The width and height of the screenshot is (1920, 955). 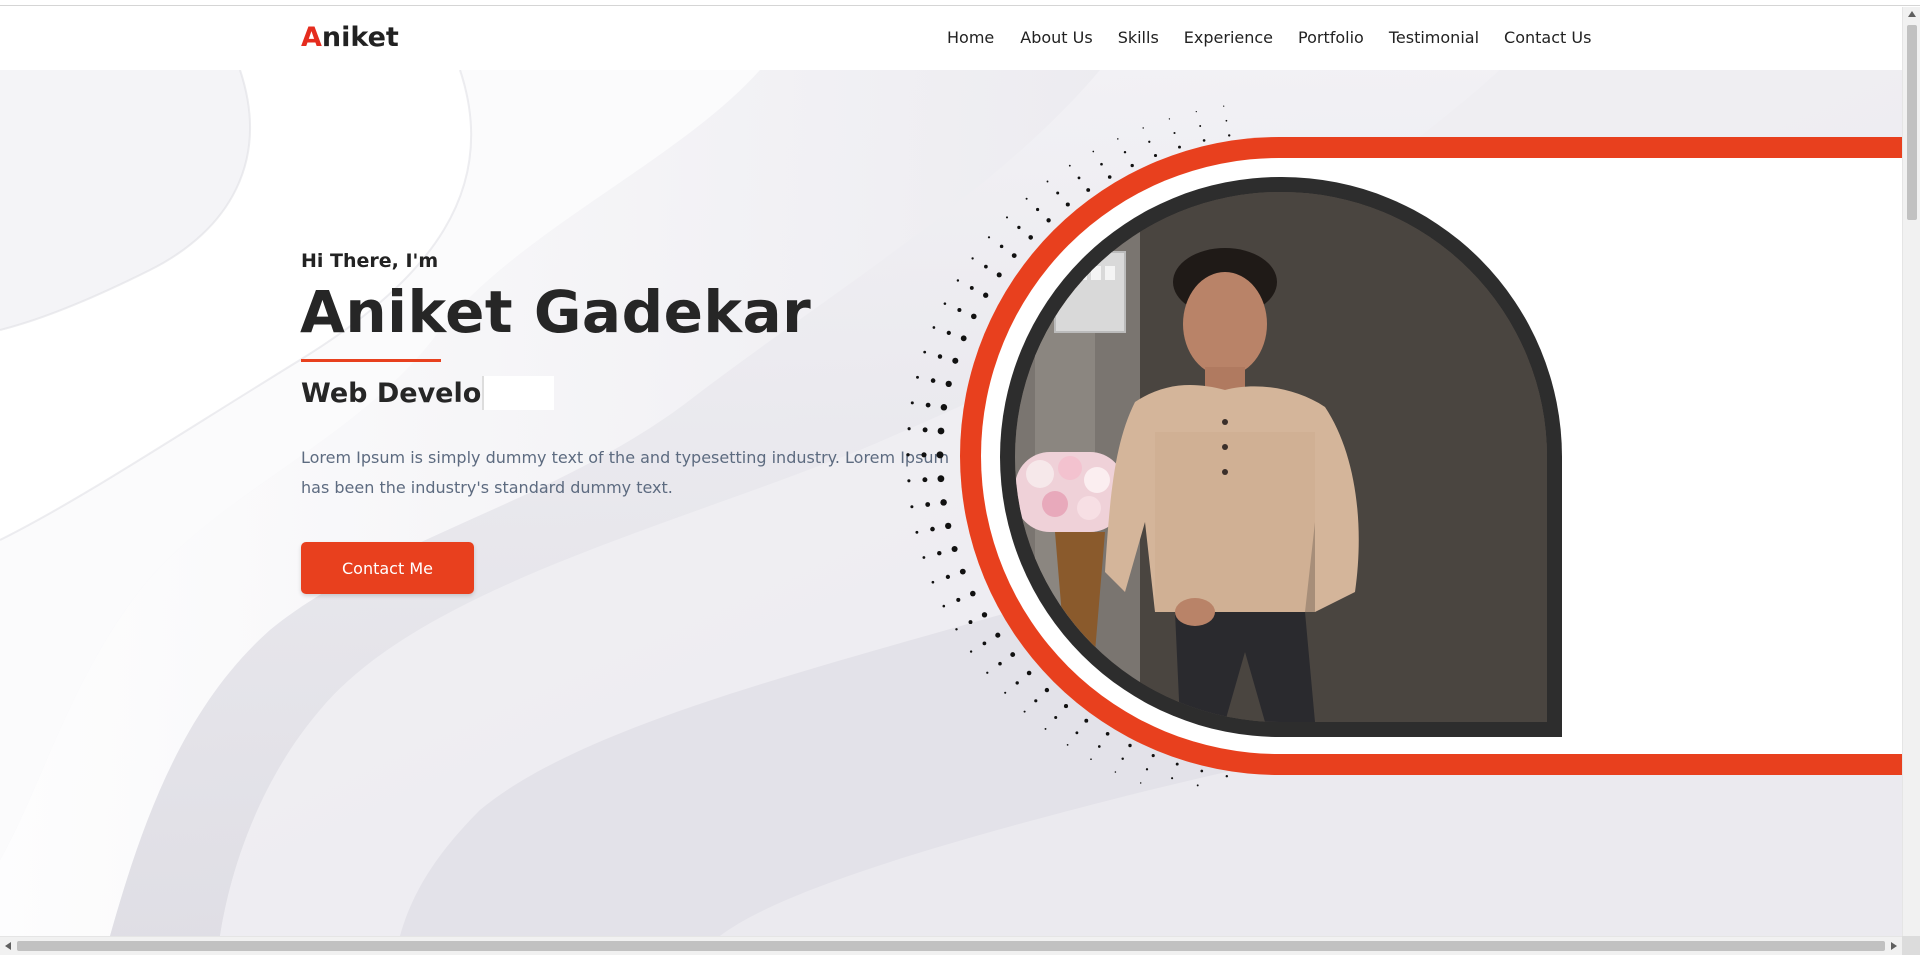 I want to click on brand-first-letter: A, so click(x=311, y=37).